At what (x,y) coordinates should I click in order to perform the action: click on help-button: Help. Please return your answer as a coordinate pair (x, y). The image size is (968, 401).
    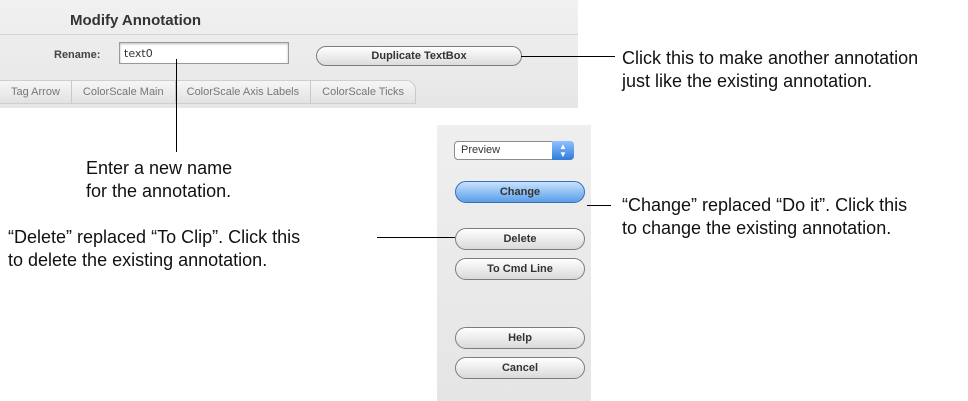
    Looking at the image, I should click on (520, 338).